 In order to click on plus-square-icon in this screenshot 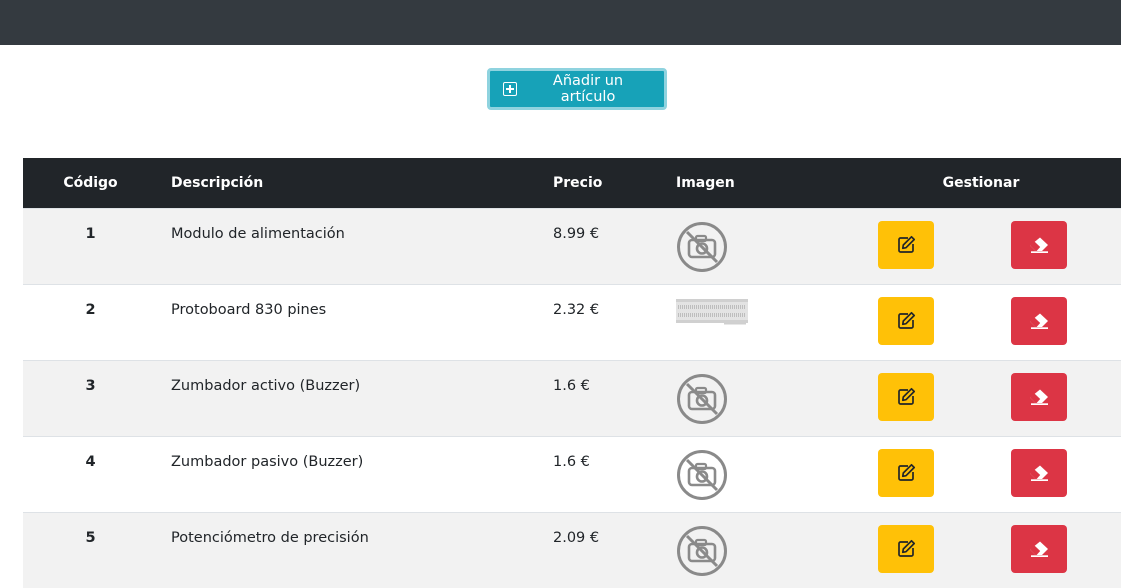, I will do `click(510, 89)`.